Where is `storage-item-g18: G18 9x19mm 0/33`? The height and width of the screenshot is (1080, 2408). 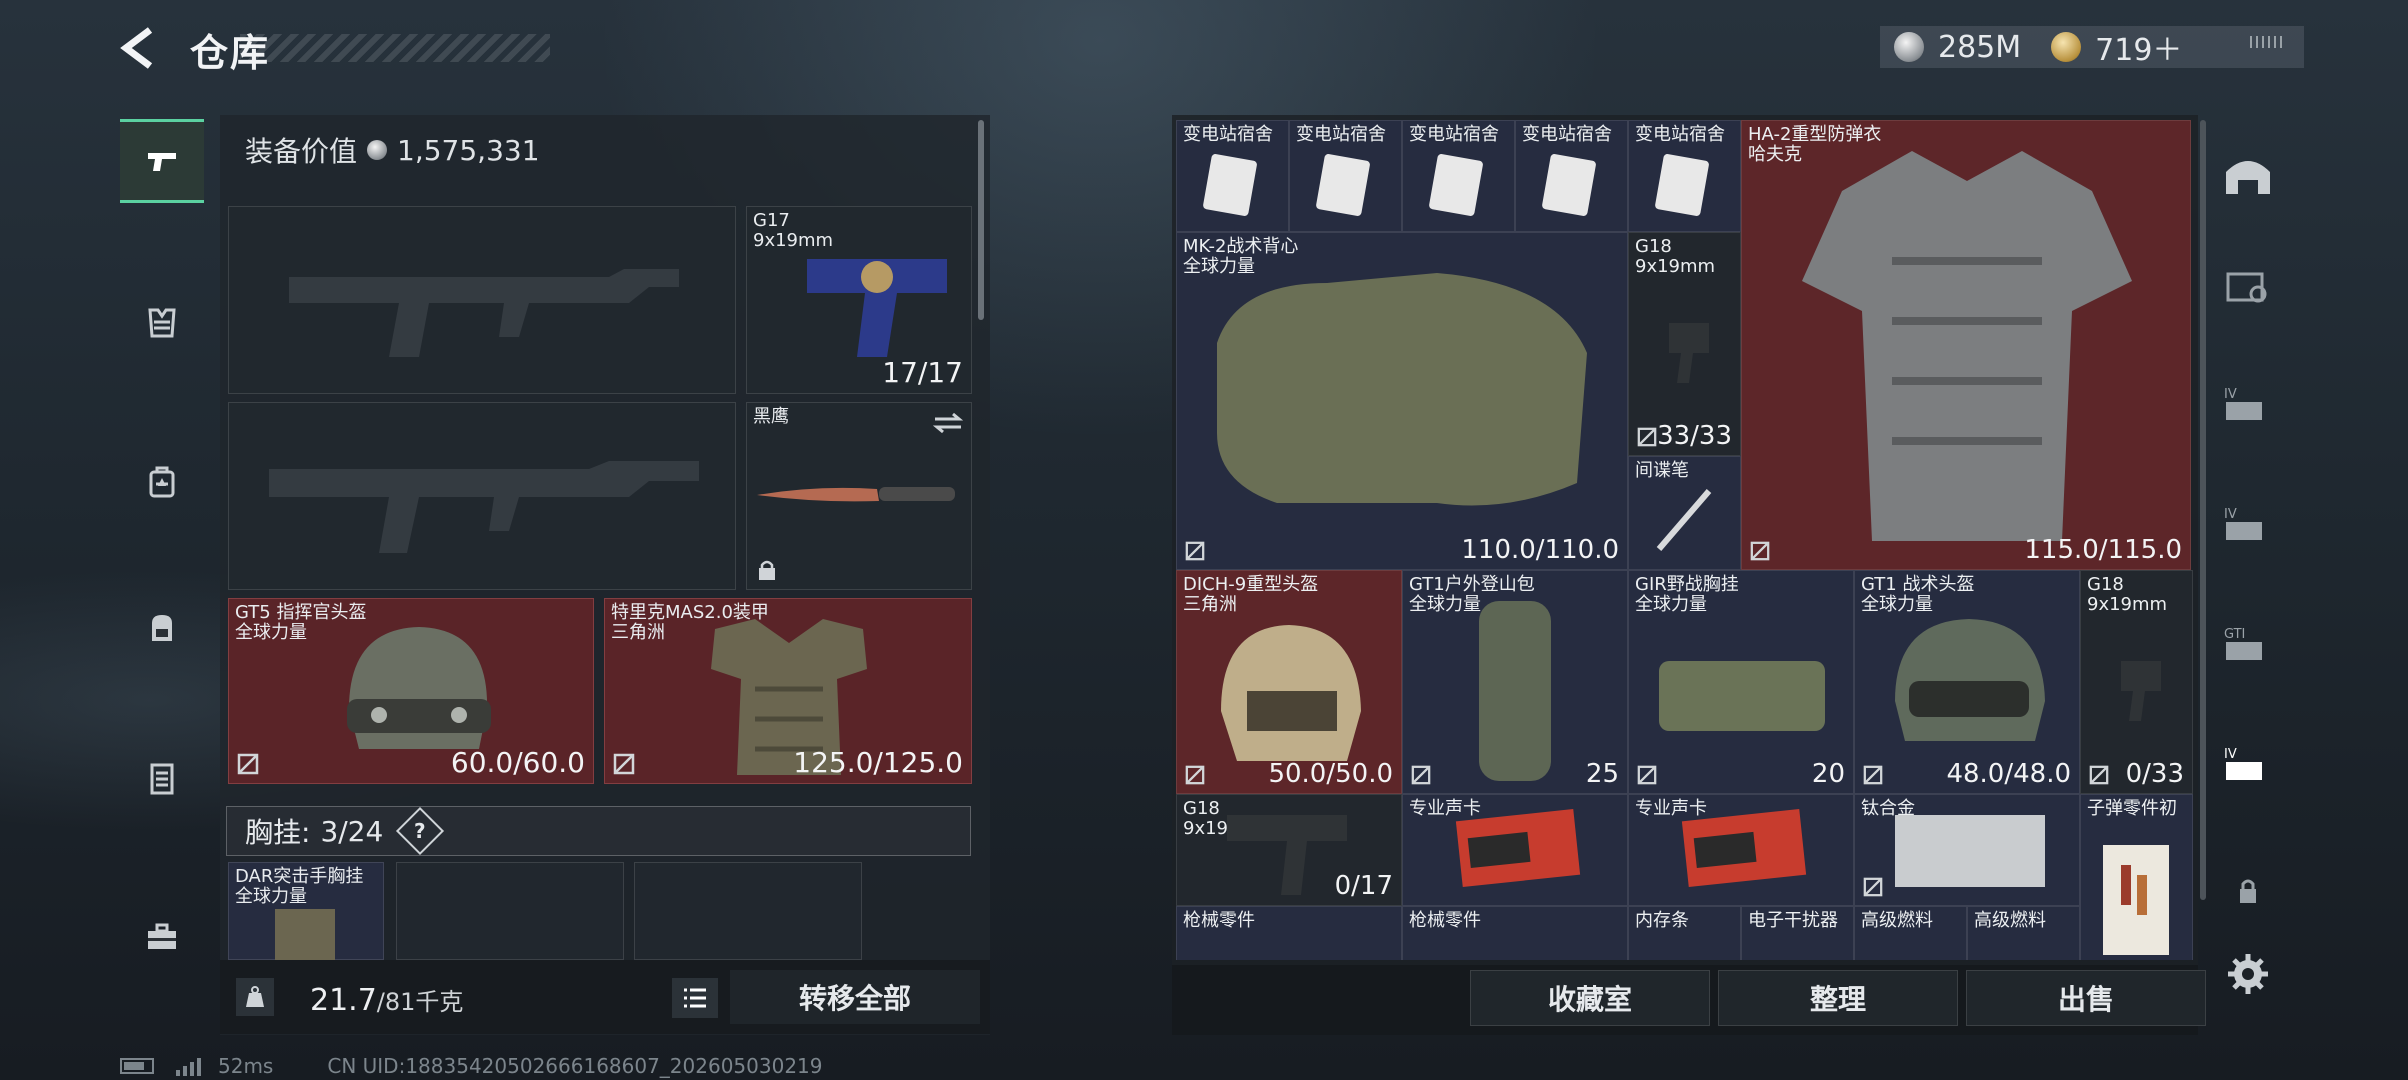
storage-item-g18: G18 9x19mm 0/33 is located at coordinates (2136, 682).